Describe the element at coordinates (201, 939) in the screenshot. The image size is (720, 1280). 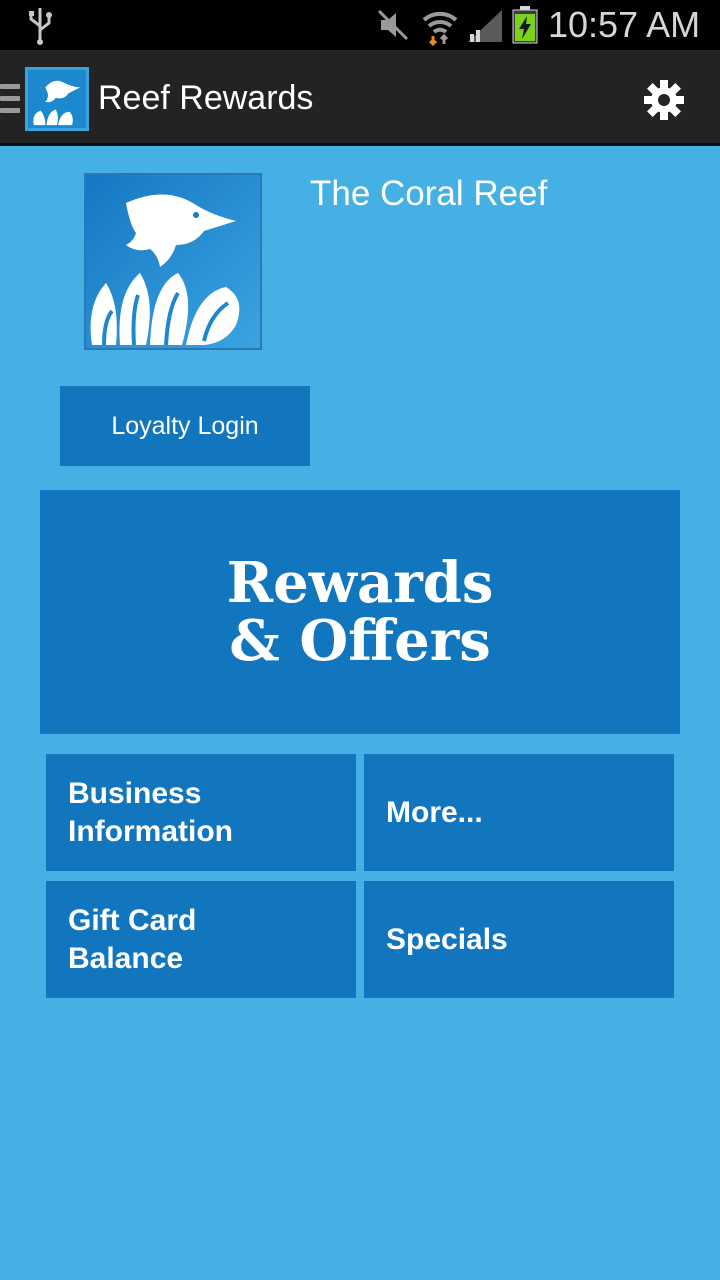
I see `gift-card-balance-button: Gift Card Balance` at that location.